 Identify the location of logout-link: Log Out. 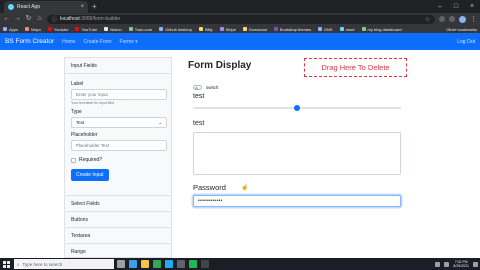
(466, 42).